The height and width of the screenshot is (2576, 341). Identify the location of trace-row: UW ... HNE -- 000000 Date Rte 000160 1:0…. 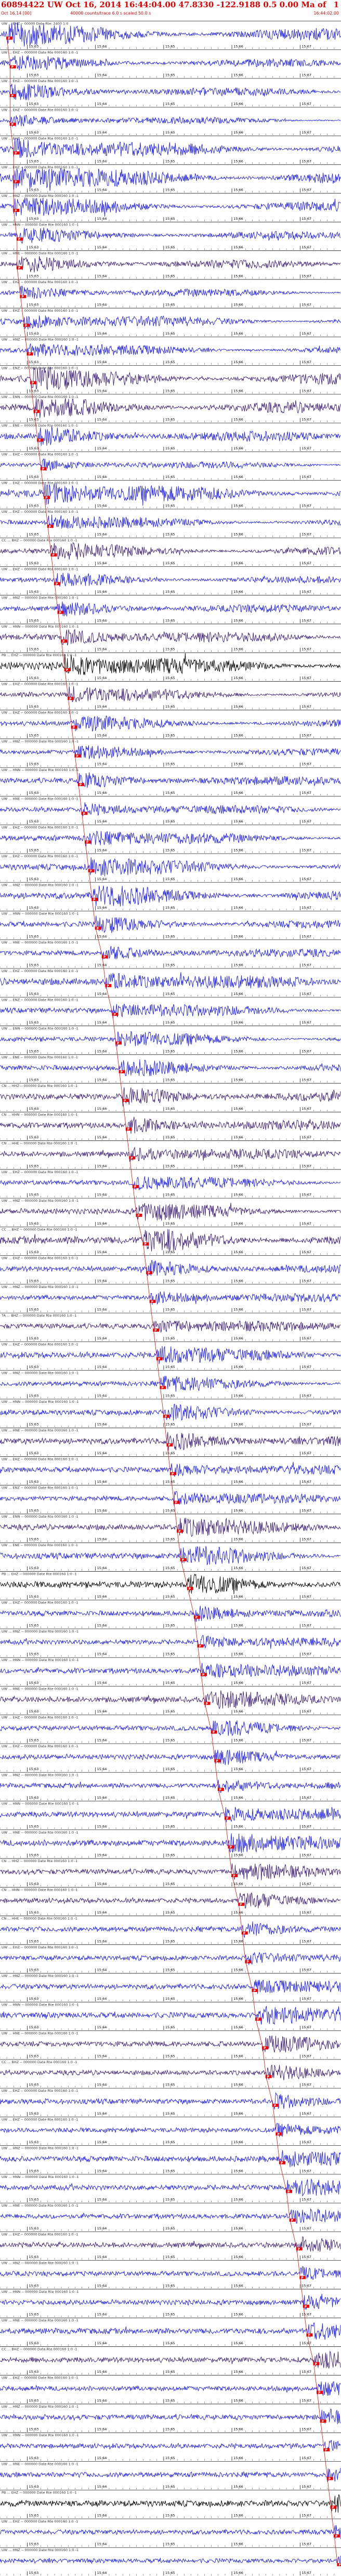
(170, 954).